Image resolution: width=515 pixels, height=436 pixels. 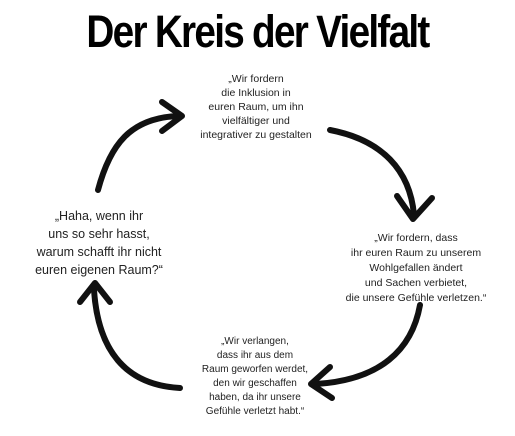 I want to click on arrow-top-right, so click(x=381, y=174).